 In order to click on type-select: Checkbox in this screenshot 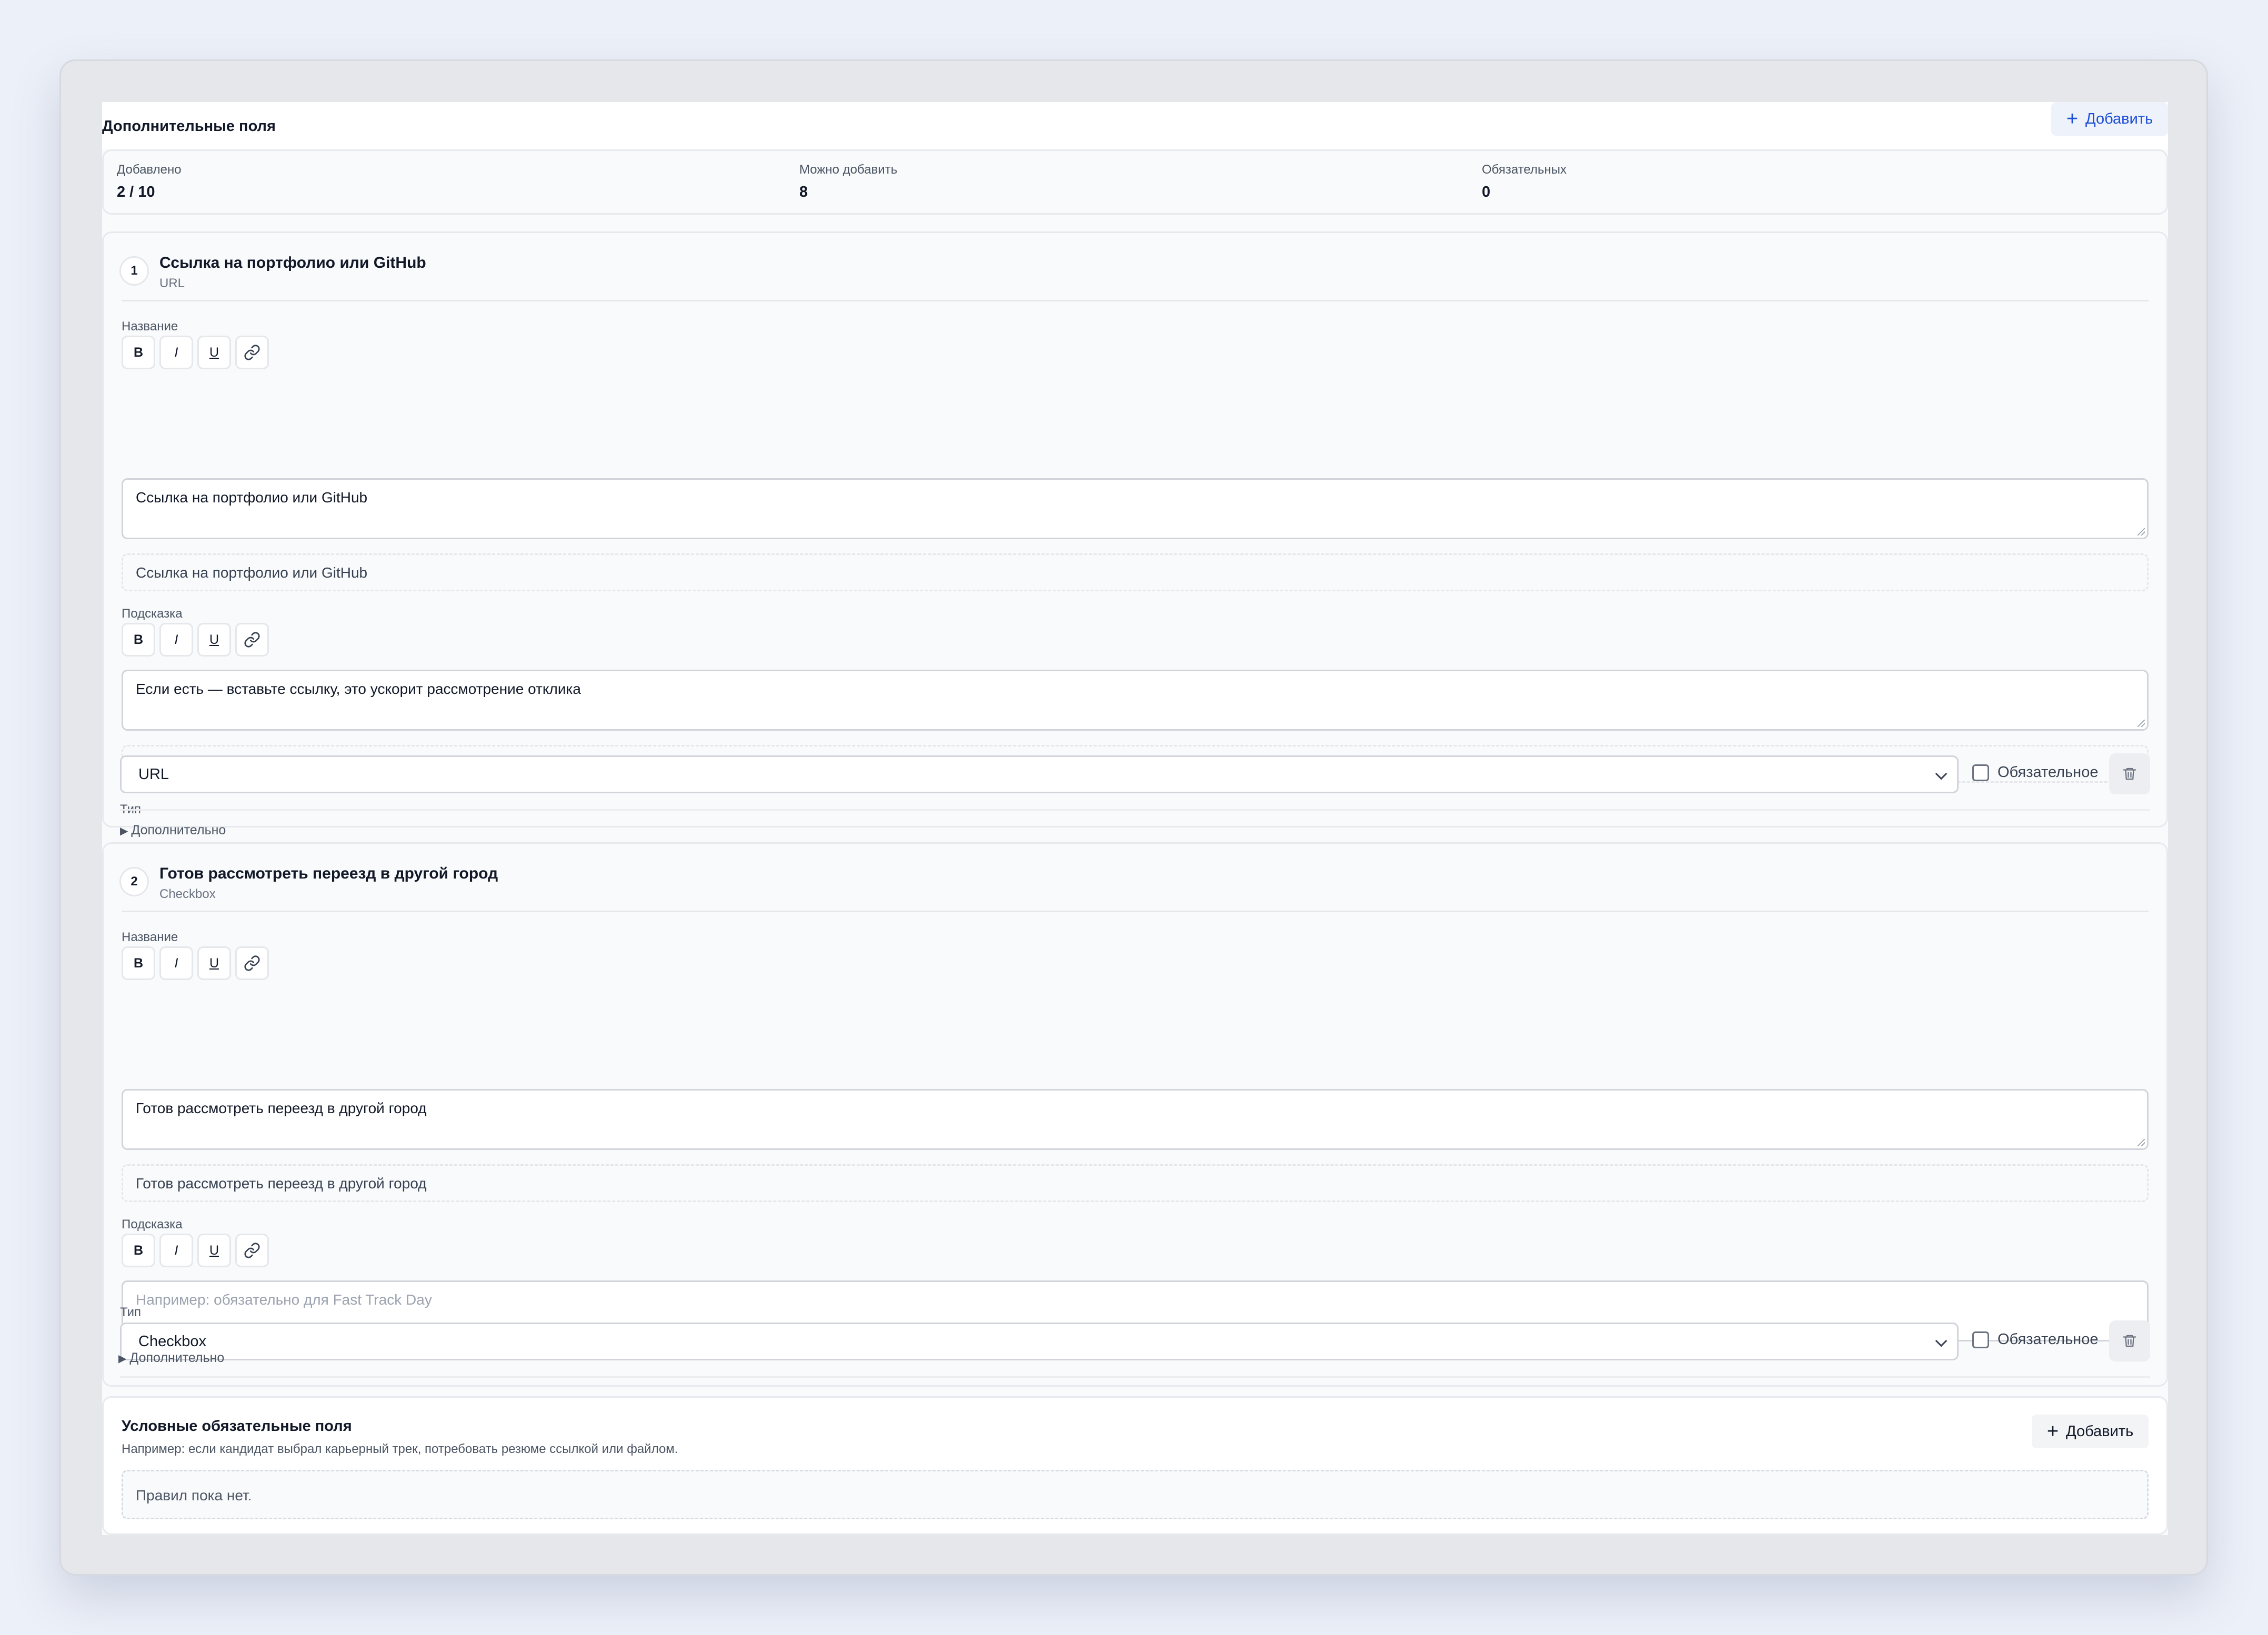, I will do `click(1039, 1341)`.